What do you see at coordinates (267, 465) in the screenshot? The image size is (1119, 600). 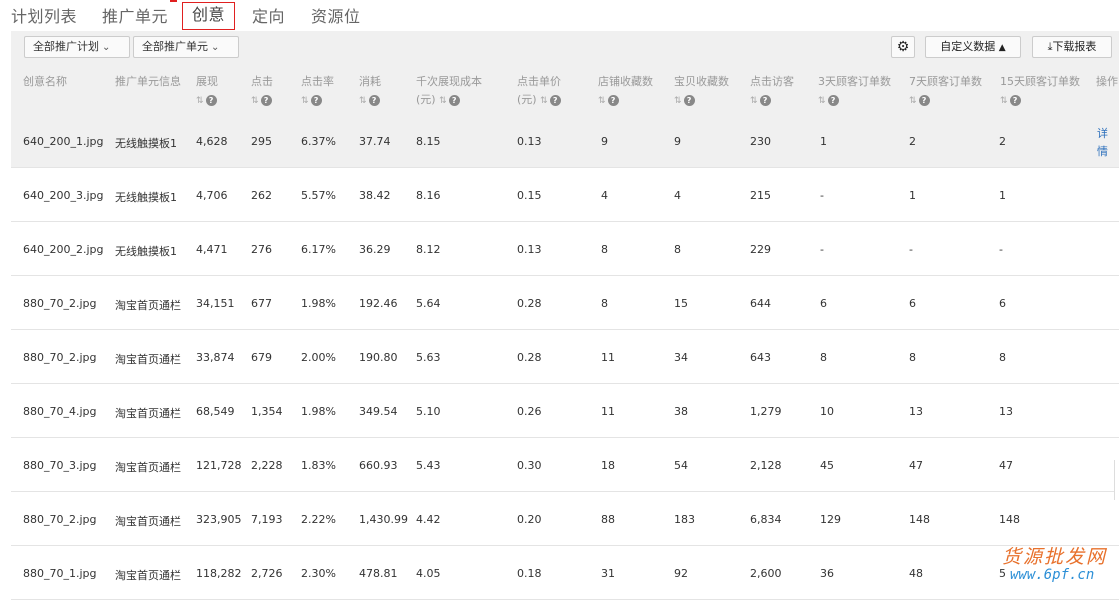 I see `cell-clicks: 2,228` at bounding box center [267, 465].